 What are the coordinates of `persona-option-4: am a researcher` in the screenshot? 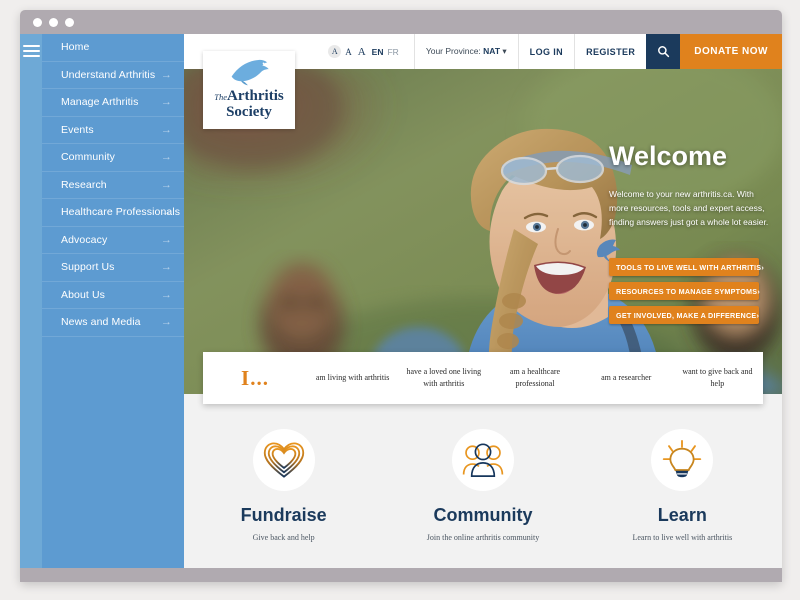 It's located at (626, 378).